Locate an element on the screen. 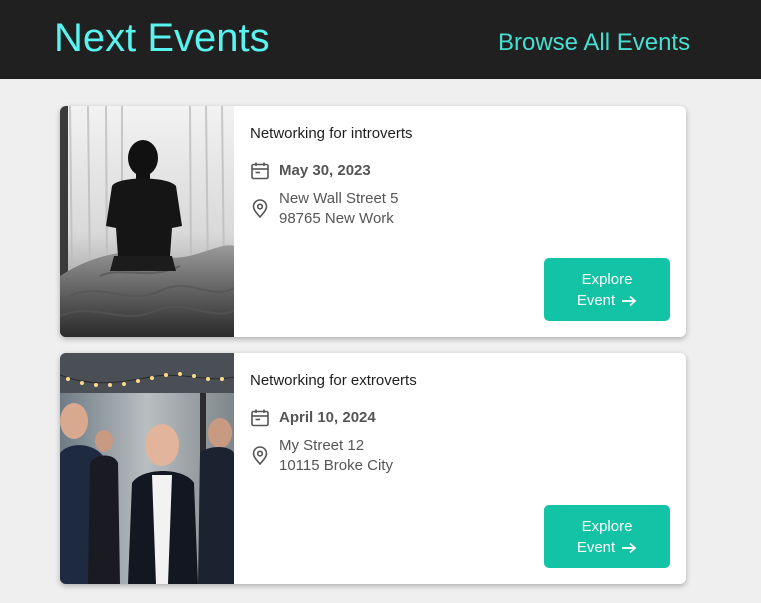 The width and height of the screenshot is (761, 603). event-date-text: April 10, 2024 is located at coordinates (327, 417).